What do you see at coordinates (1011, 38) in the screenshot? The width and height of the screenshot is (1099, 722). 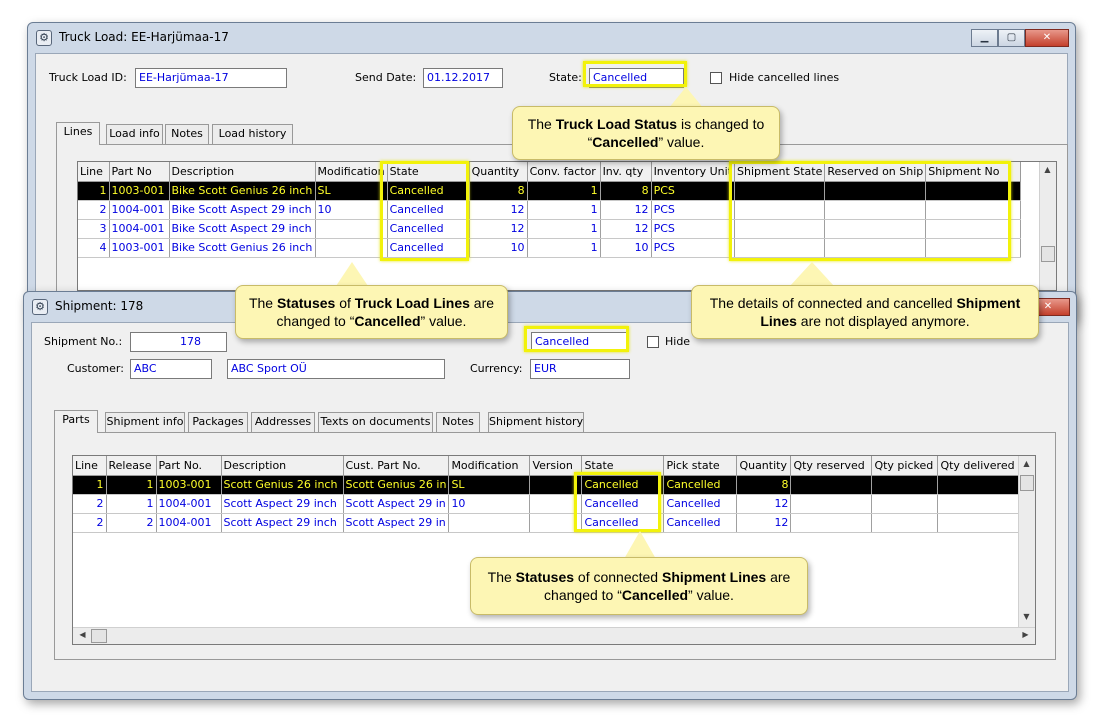 I see `maximize-icon: ▢` at bounding box center [1011, 38].